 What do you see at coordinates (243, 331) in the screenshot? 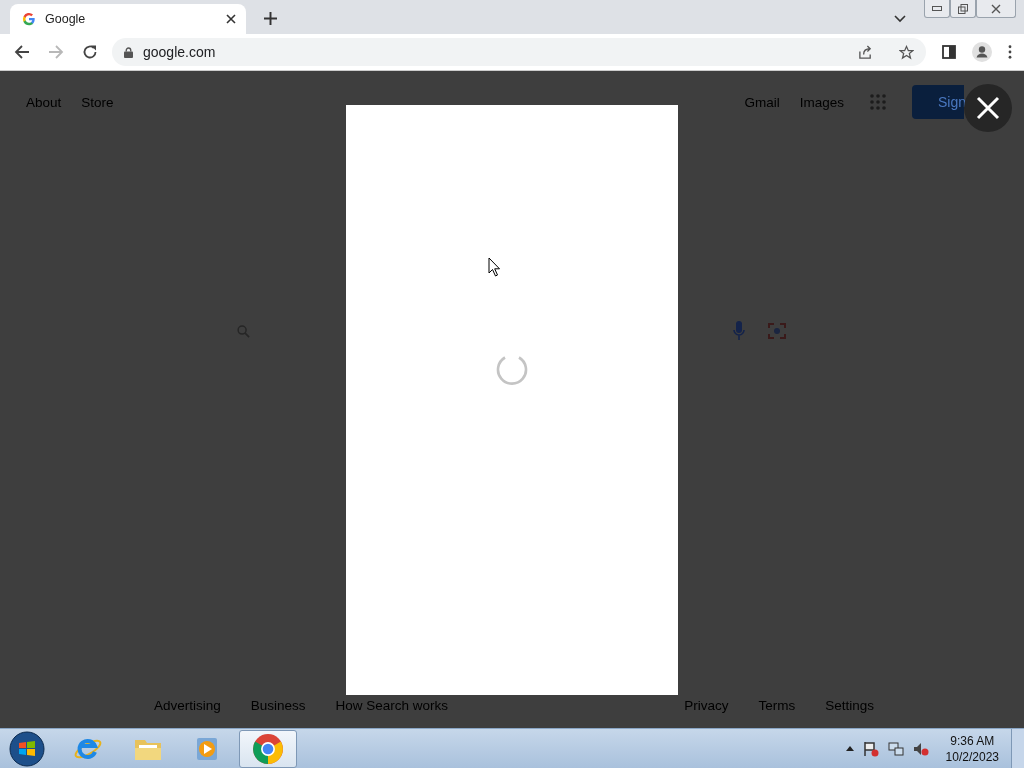
I see `search-icon` at bounding box center [243, 331].